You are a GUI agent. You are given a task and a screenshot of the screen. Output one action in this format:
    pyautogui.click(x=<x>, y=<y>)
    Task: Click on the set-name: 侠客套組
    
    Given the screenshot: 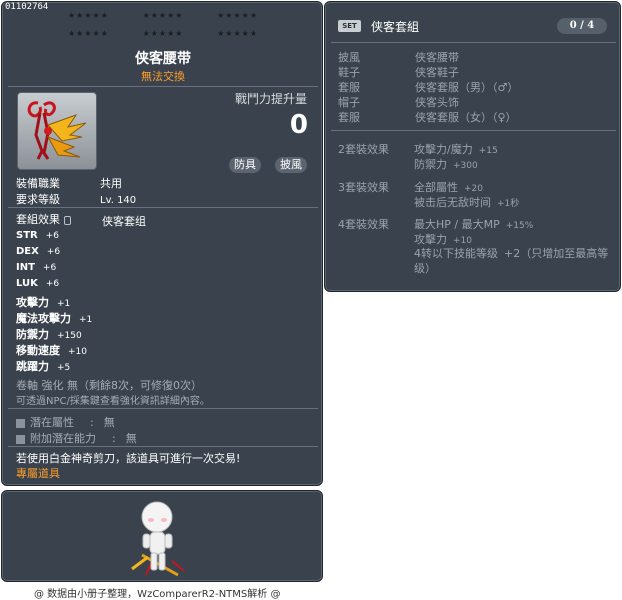 What is the action you would take?
    pyautogui.click(x=395, y=27)
    